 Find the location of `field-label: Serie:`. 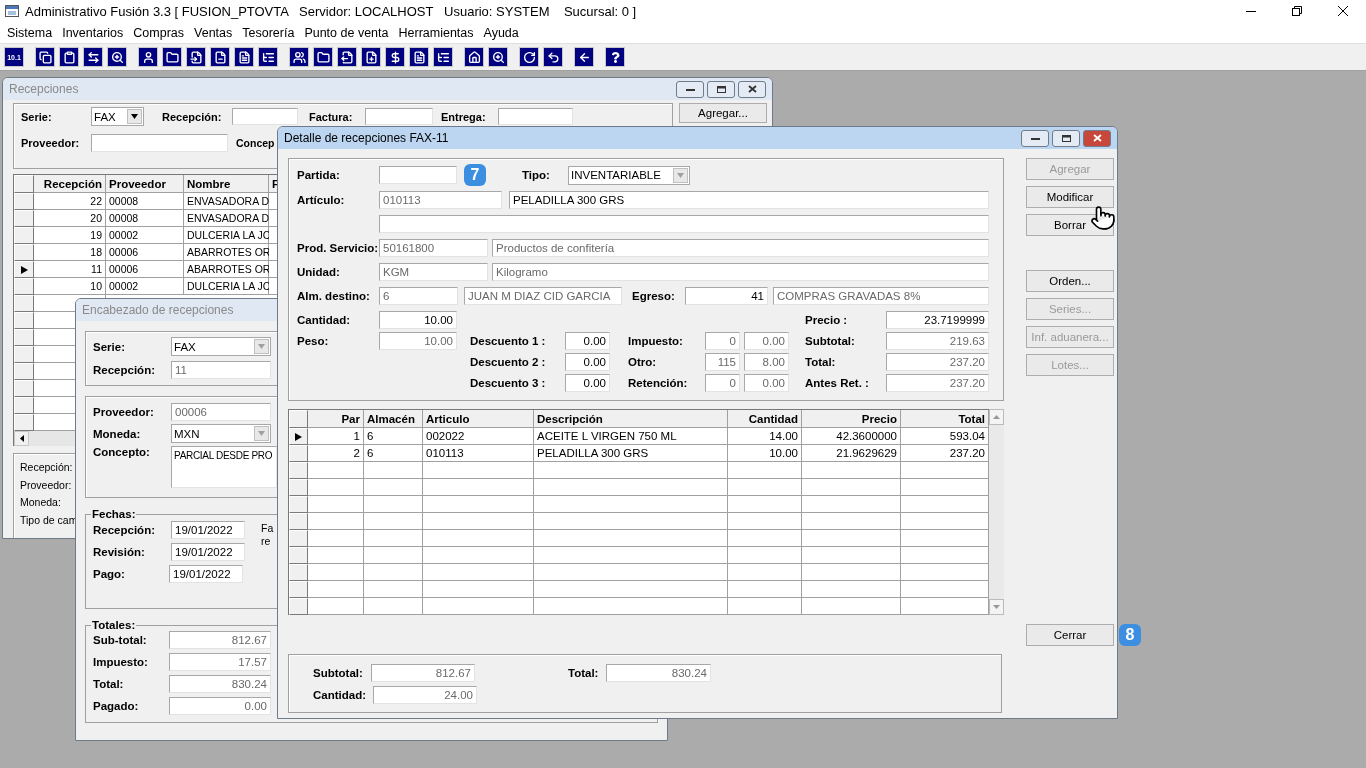

field-label: Serie: is located at coordinates (109, 346).